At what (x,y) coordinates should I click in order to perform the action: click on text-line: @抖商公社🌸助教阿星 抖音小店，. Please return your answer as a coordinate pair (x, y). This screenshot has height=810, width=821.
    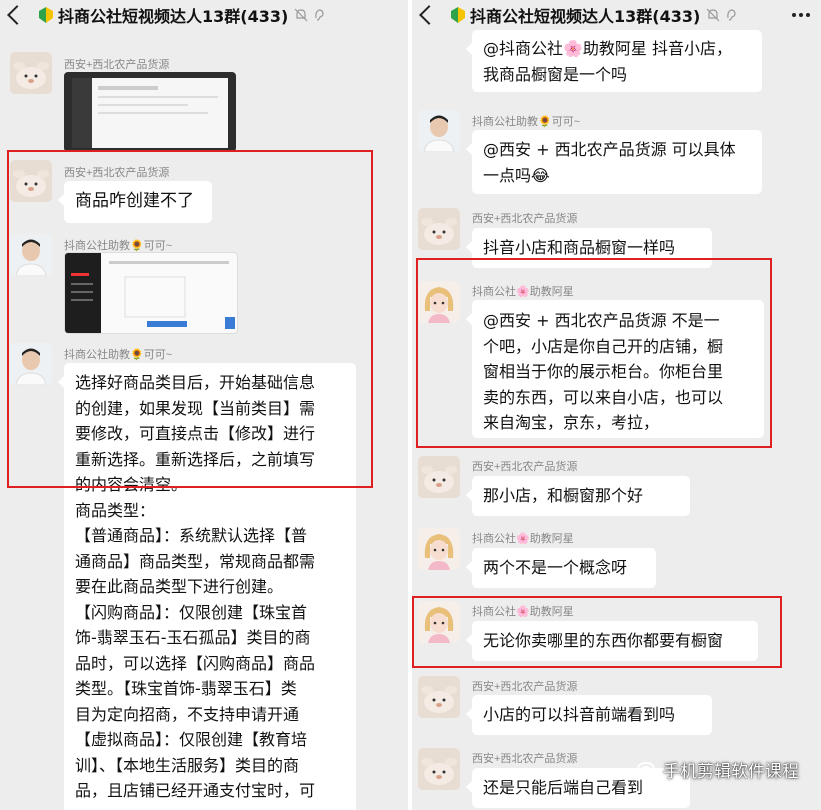
    Looking at the image, I should click on (608, 48).